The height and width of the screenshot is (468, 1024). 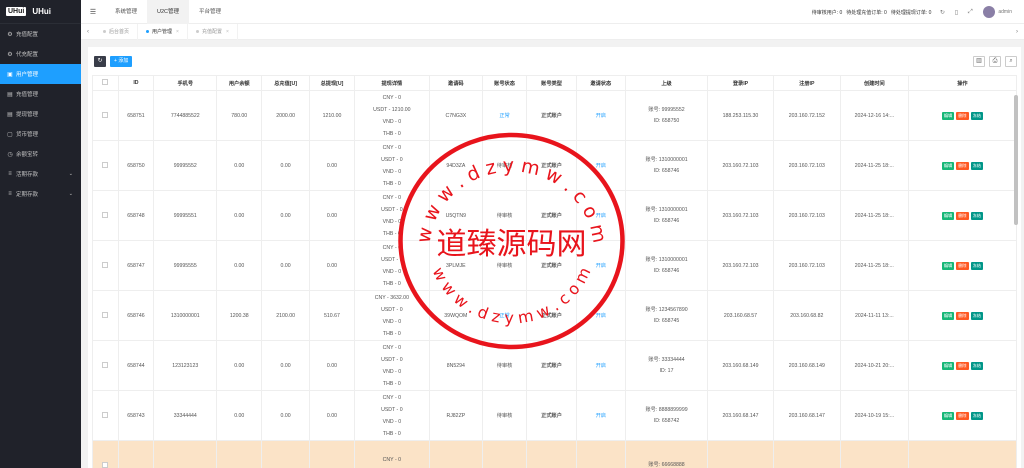 I want to click on chevron-down-icon: ⌄, so click(x=70, y=194).